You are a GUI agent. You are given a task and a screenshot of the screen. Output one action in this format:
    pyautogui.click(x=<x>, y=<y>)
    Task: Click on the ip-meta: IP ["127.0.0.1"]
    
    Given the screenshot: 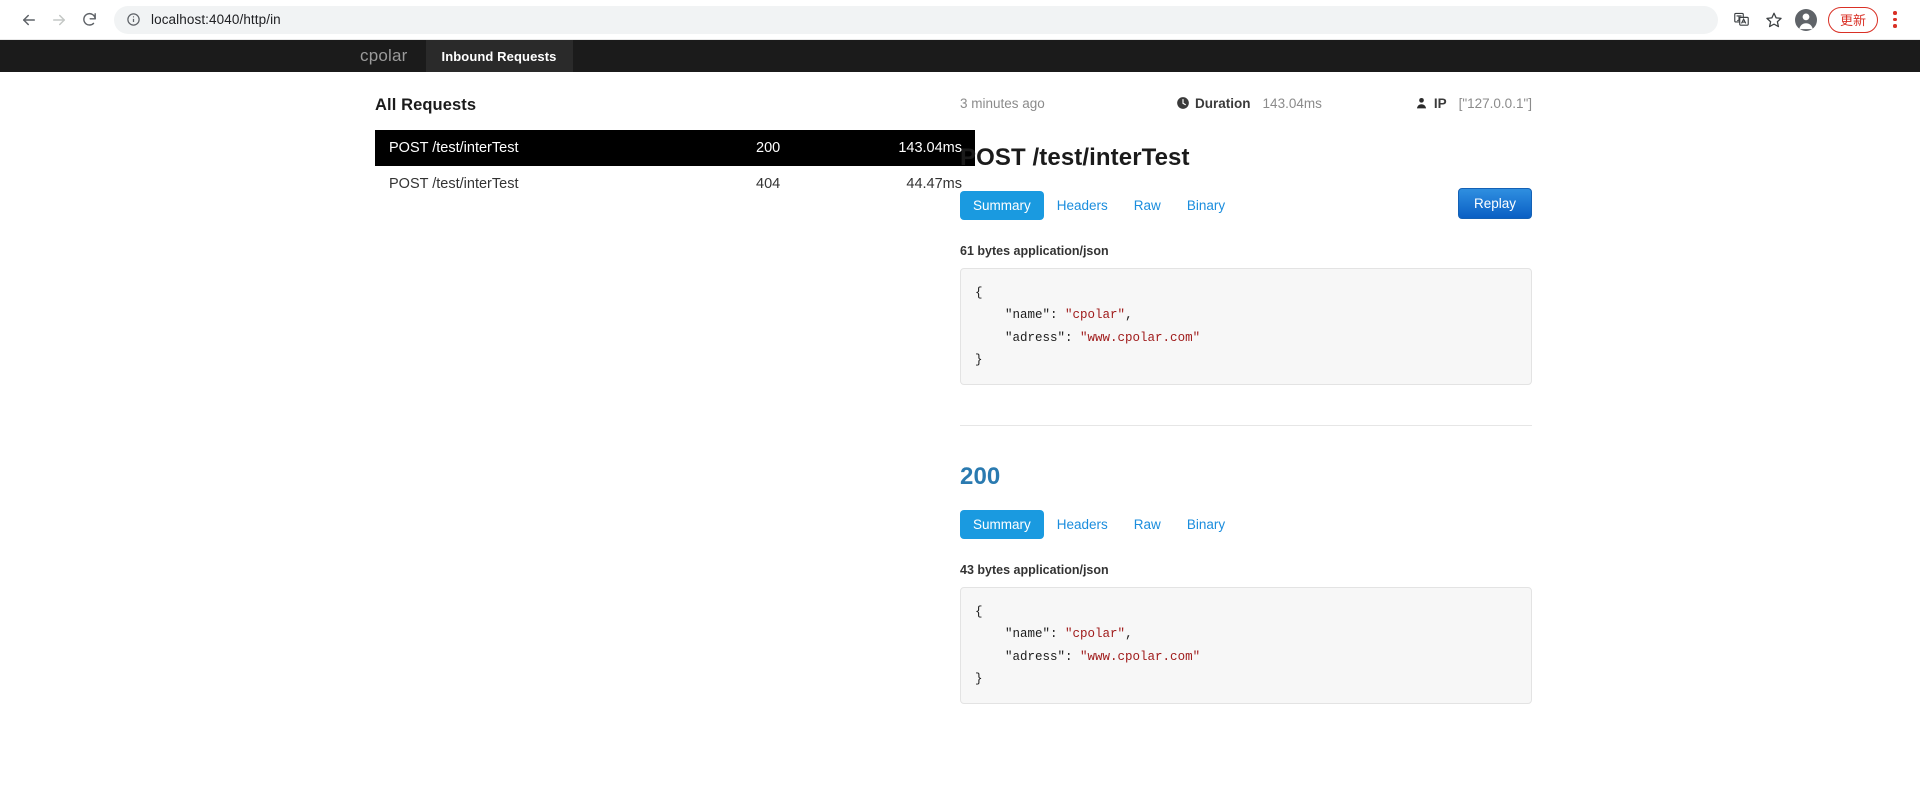 What is the action you would take?
    pyautogui.click(x=1473, y=103)
    